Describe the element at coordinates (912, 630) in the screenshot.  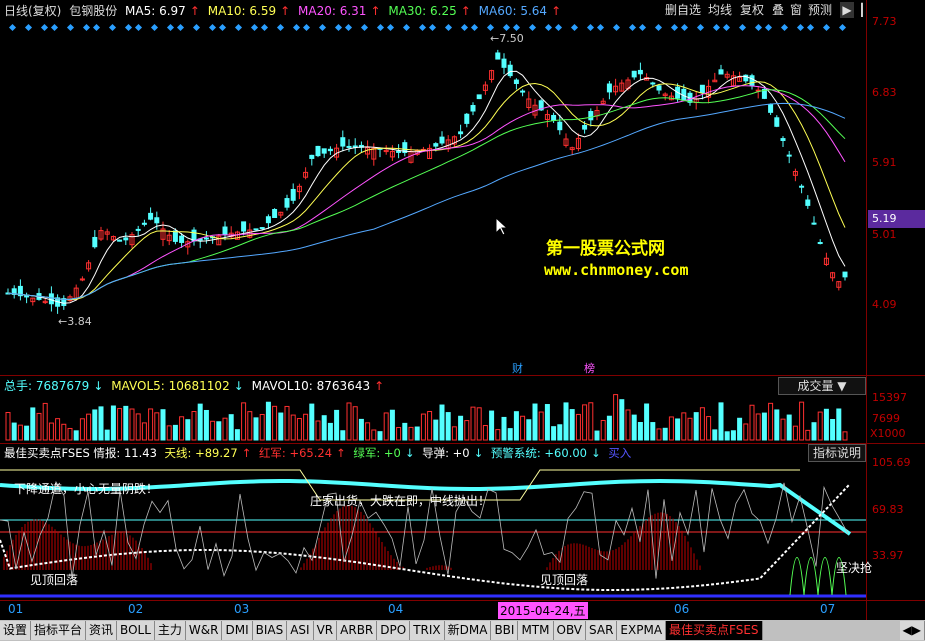
I see `tab-scroll-arrows-icon: ◀▶` at that location.